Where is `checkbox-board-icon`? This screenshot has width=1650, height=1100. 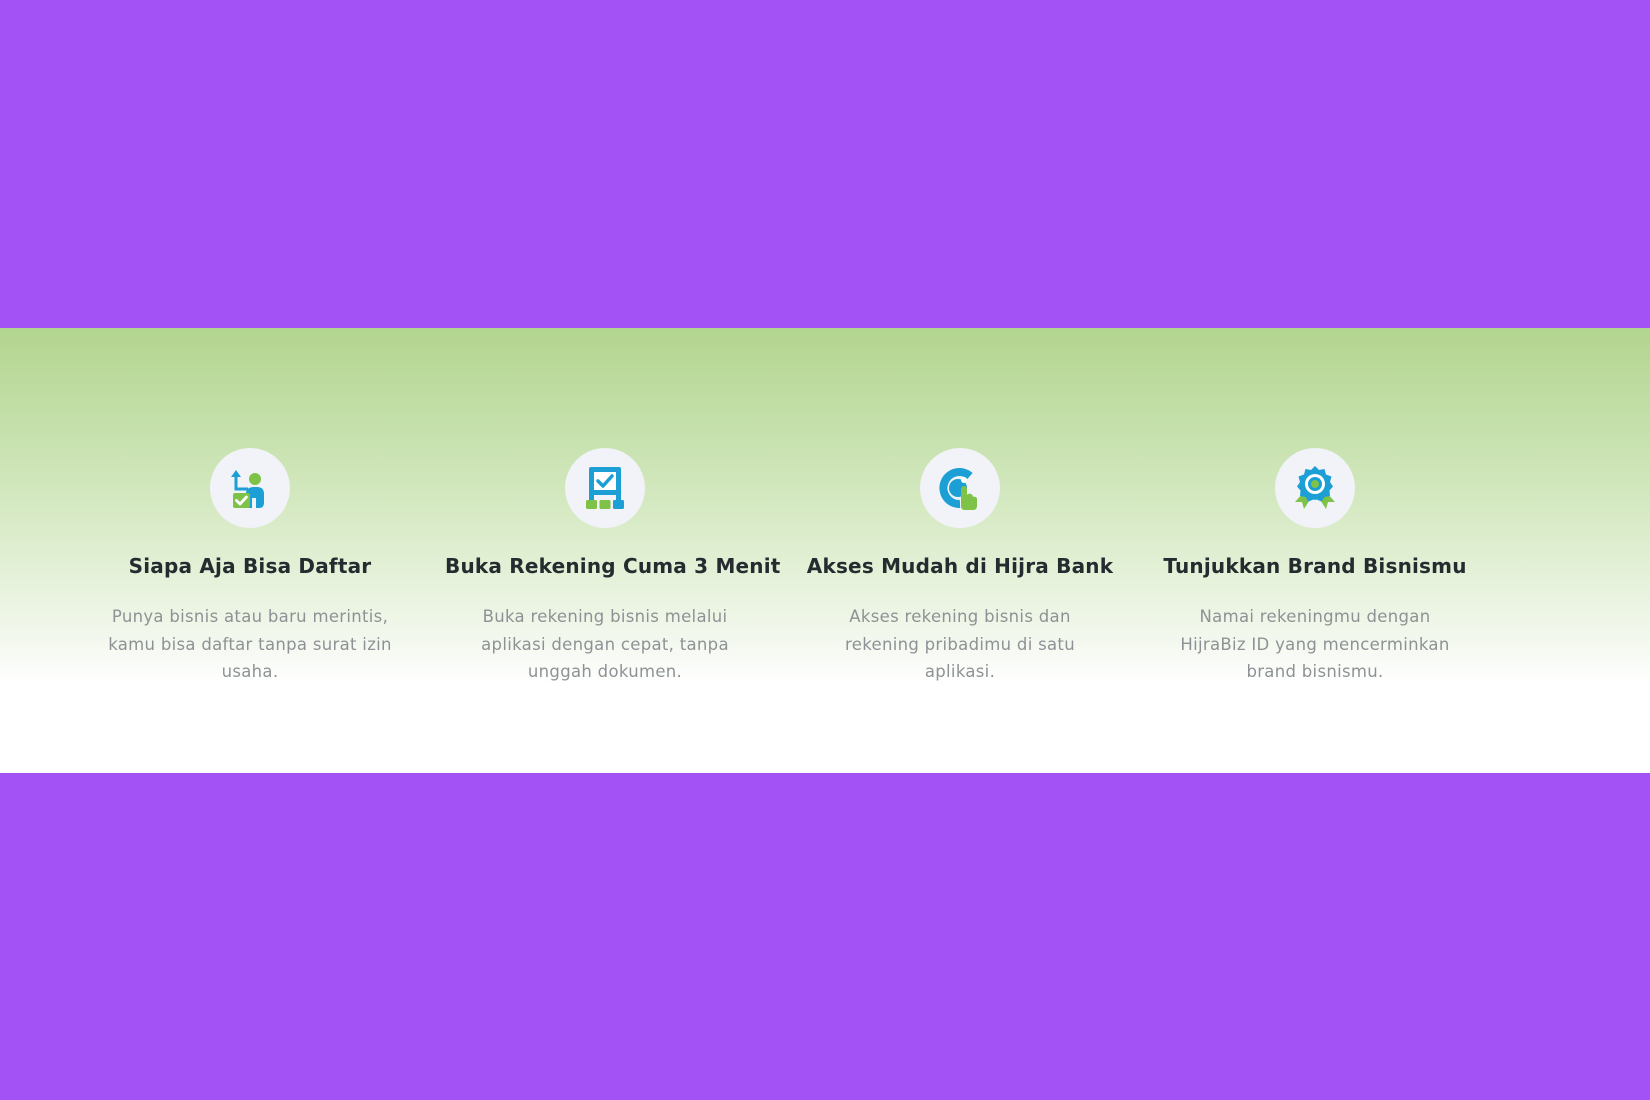 checkbox-board-icon is located at coordinates (605, 488).